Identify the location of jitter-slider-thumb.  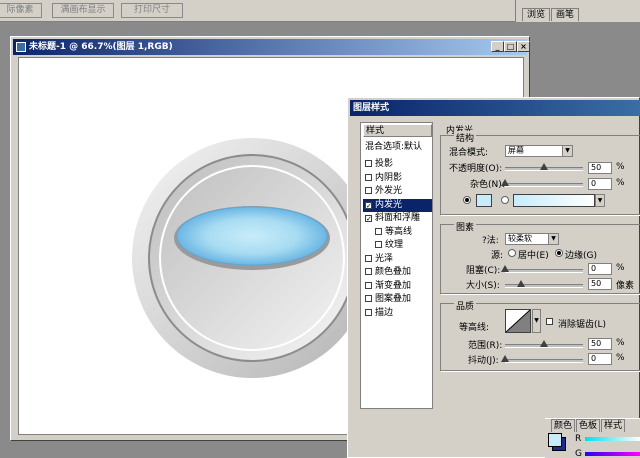
(505, 358).